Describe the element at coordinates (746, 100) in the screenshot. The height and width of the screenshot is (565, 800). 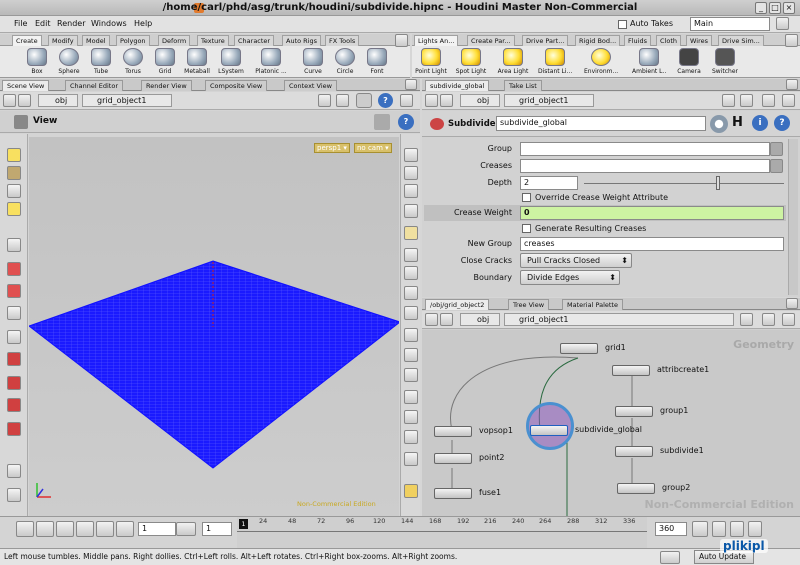
I see `param-link-button` at that location.